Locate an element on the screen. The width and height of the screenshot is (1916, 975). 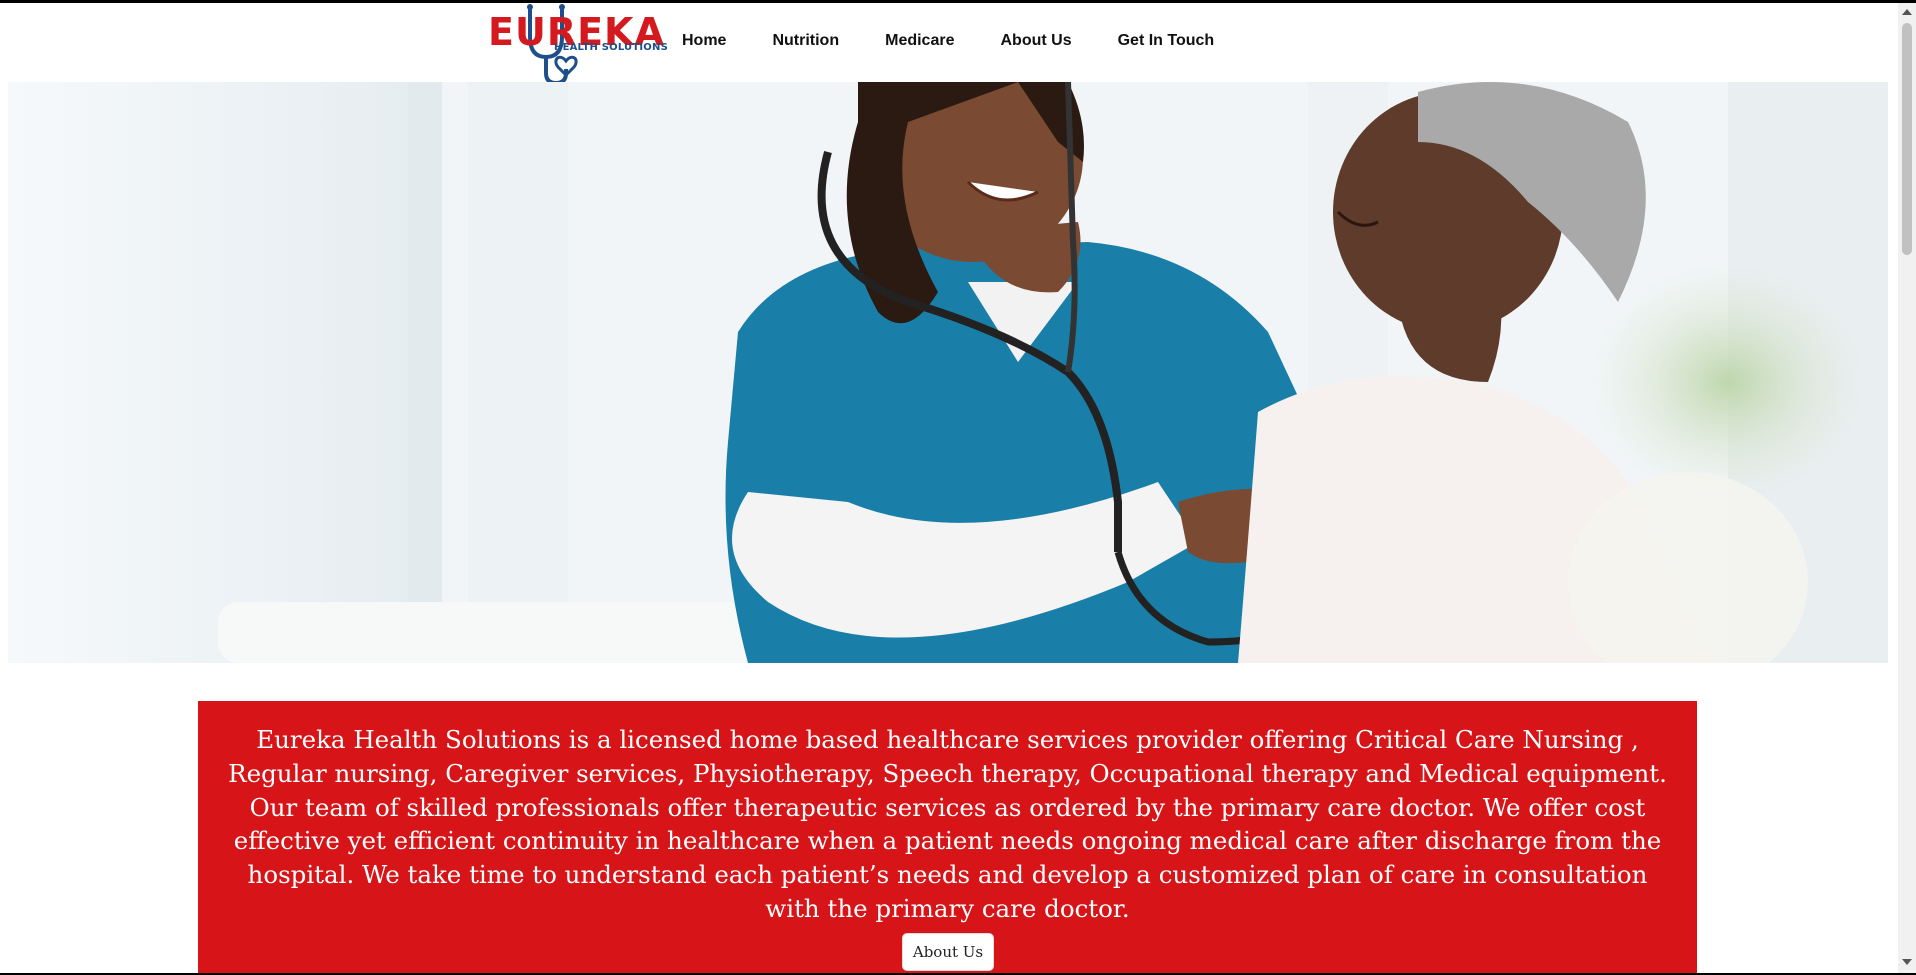
site-logo: EUREKA HEALTH SOLUTIONS is located at coordinates (573, 45).